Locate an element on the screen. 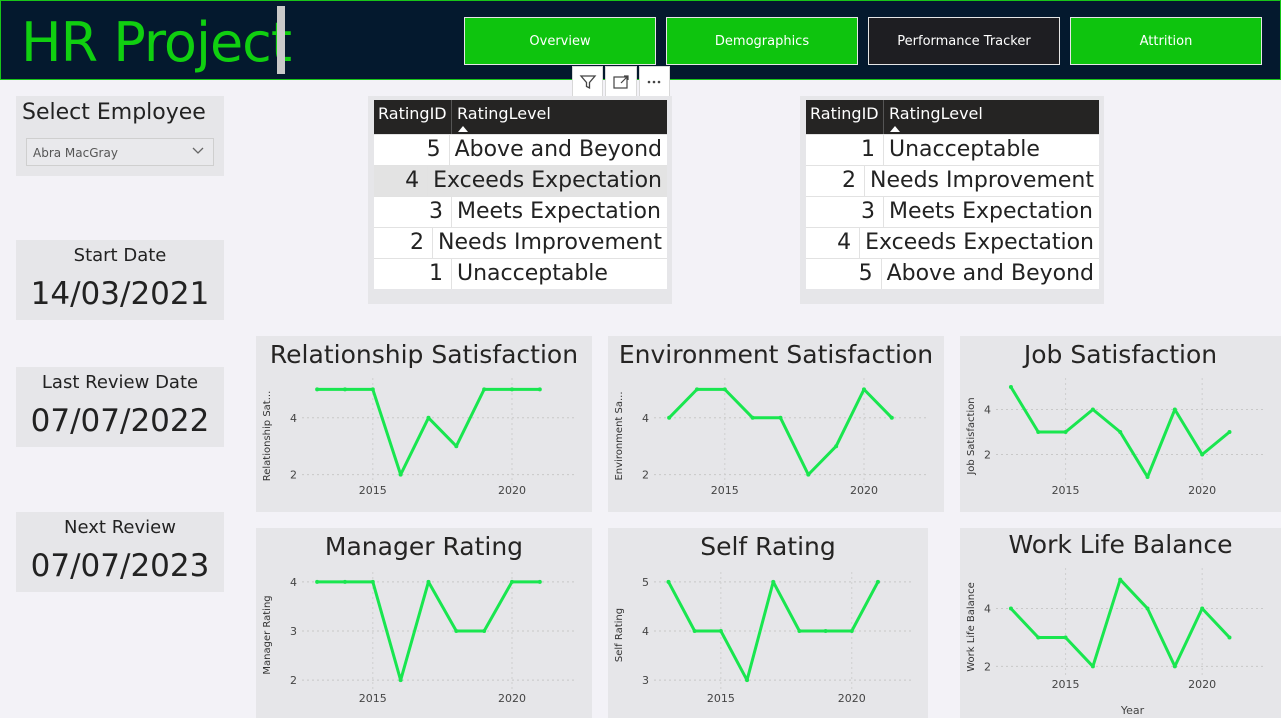 Image resolution: width=1281 pixels, height=718 pixels. x-axis-label: Year is located at coordinates (1132, 710).